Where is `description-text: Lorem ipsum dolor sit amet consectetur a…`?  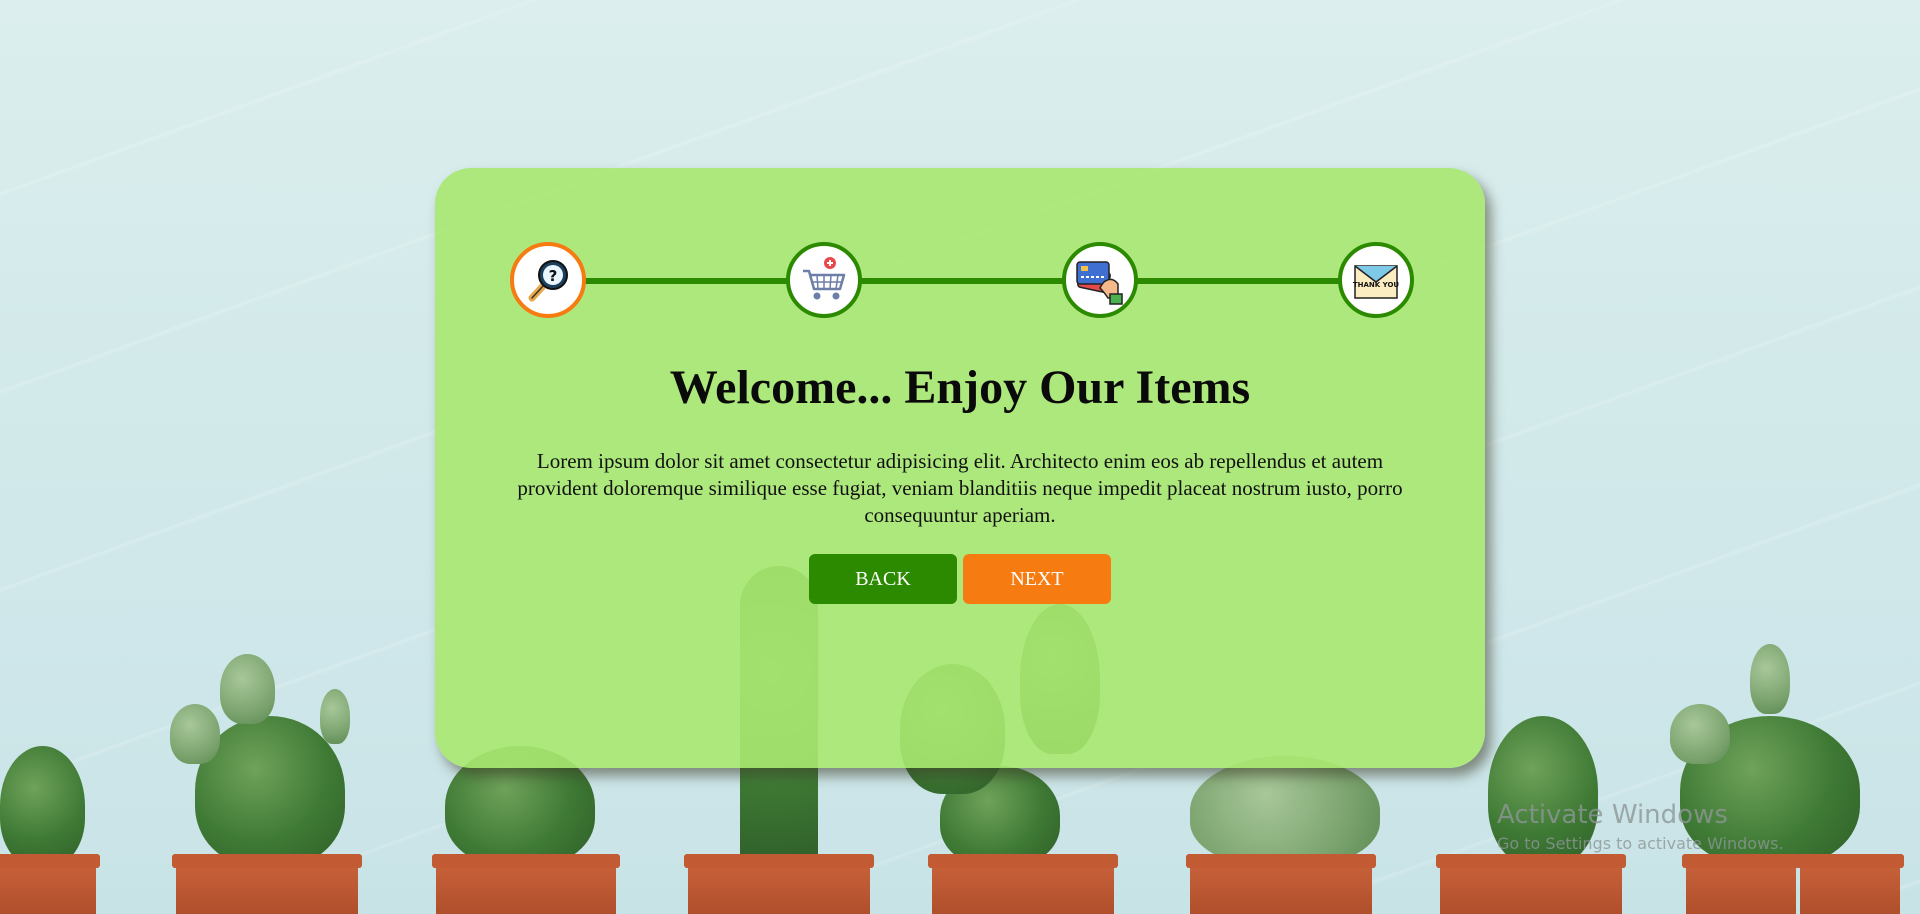
description-text: Lorem ipsum dolor sit amet consectetur a… is located at coordinates (960, 488).